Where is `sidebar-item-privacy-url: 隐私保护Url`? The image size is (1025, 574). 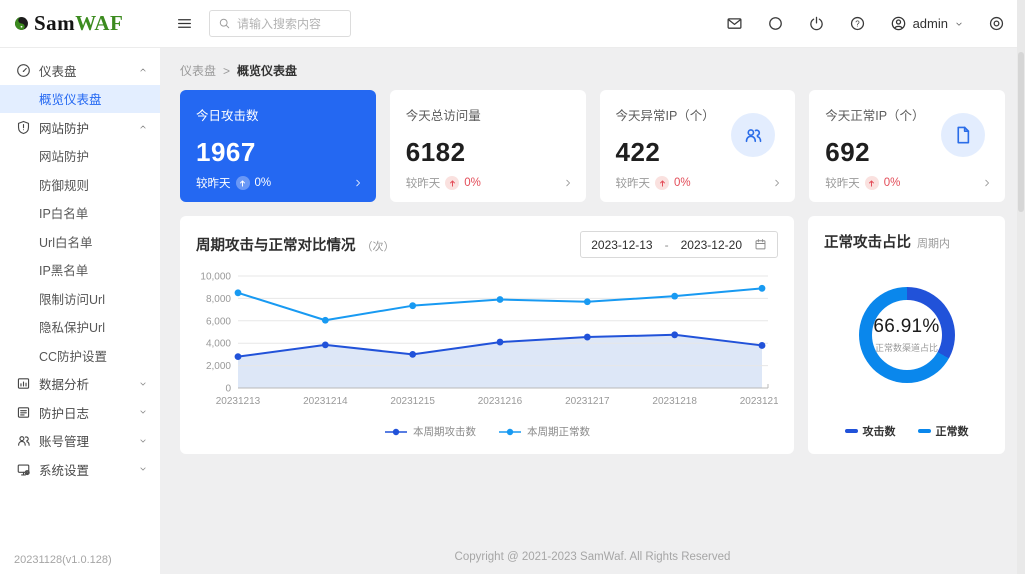
sidebar-item-privacy-url: 隐私保护Url is located at coordinates (80, 327).